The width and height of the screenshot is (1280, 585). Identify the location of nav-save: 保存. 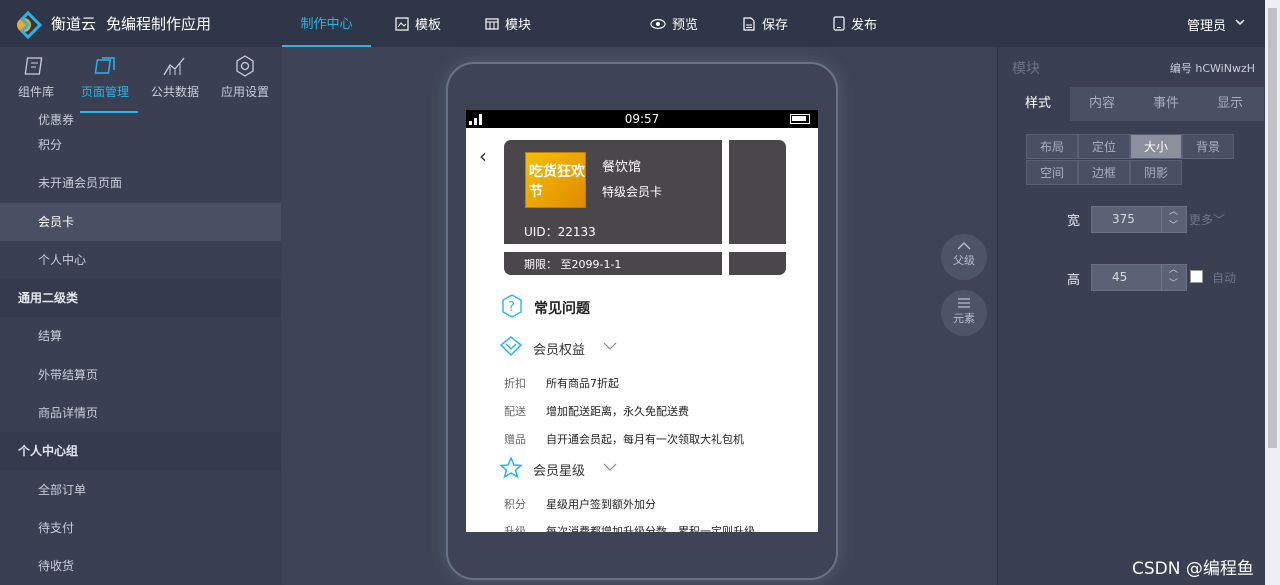
(765, 23).